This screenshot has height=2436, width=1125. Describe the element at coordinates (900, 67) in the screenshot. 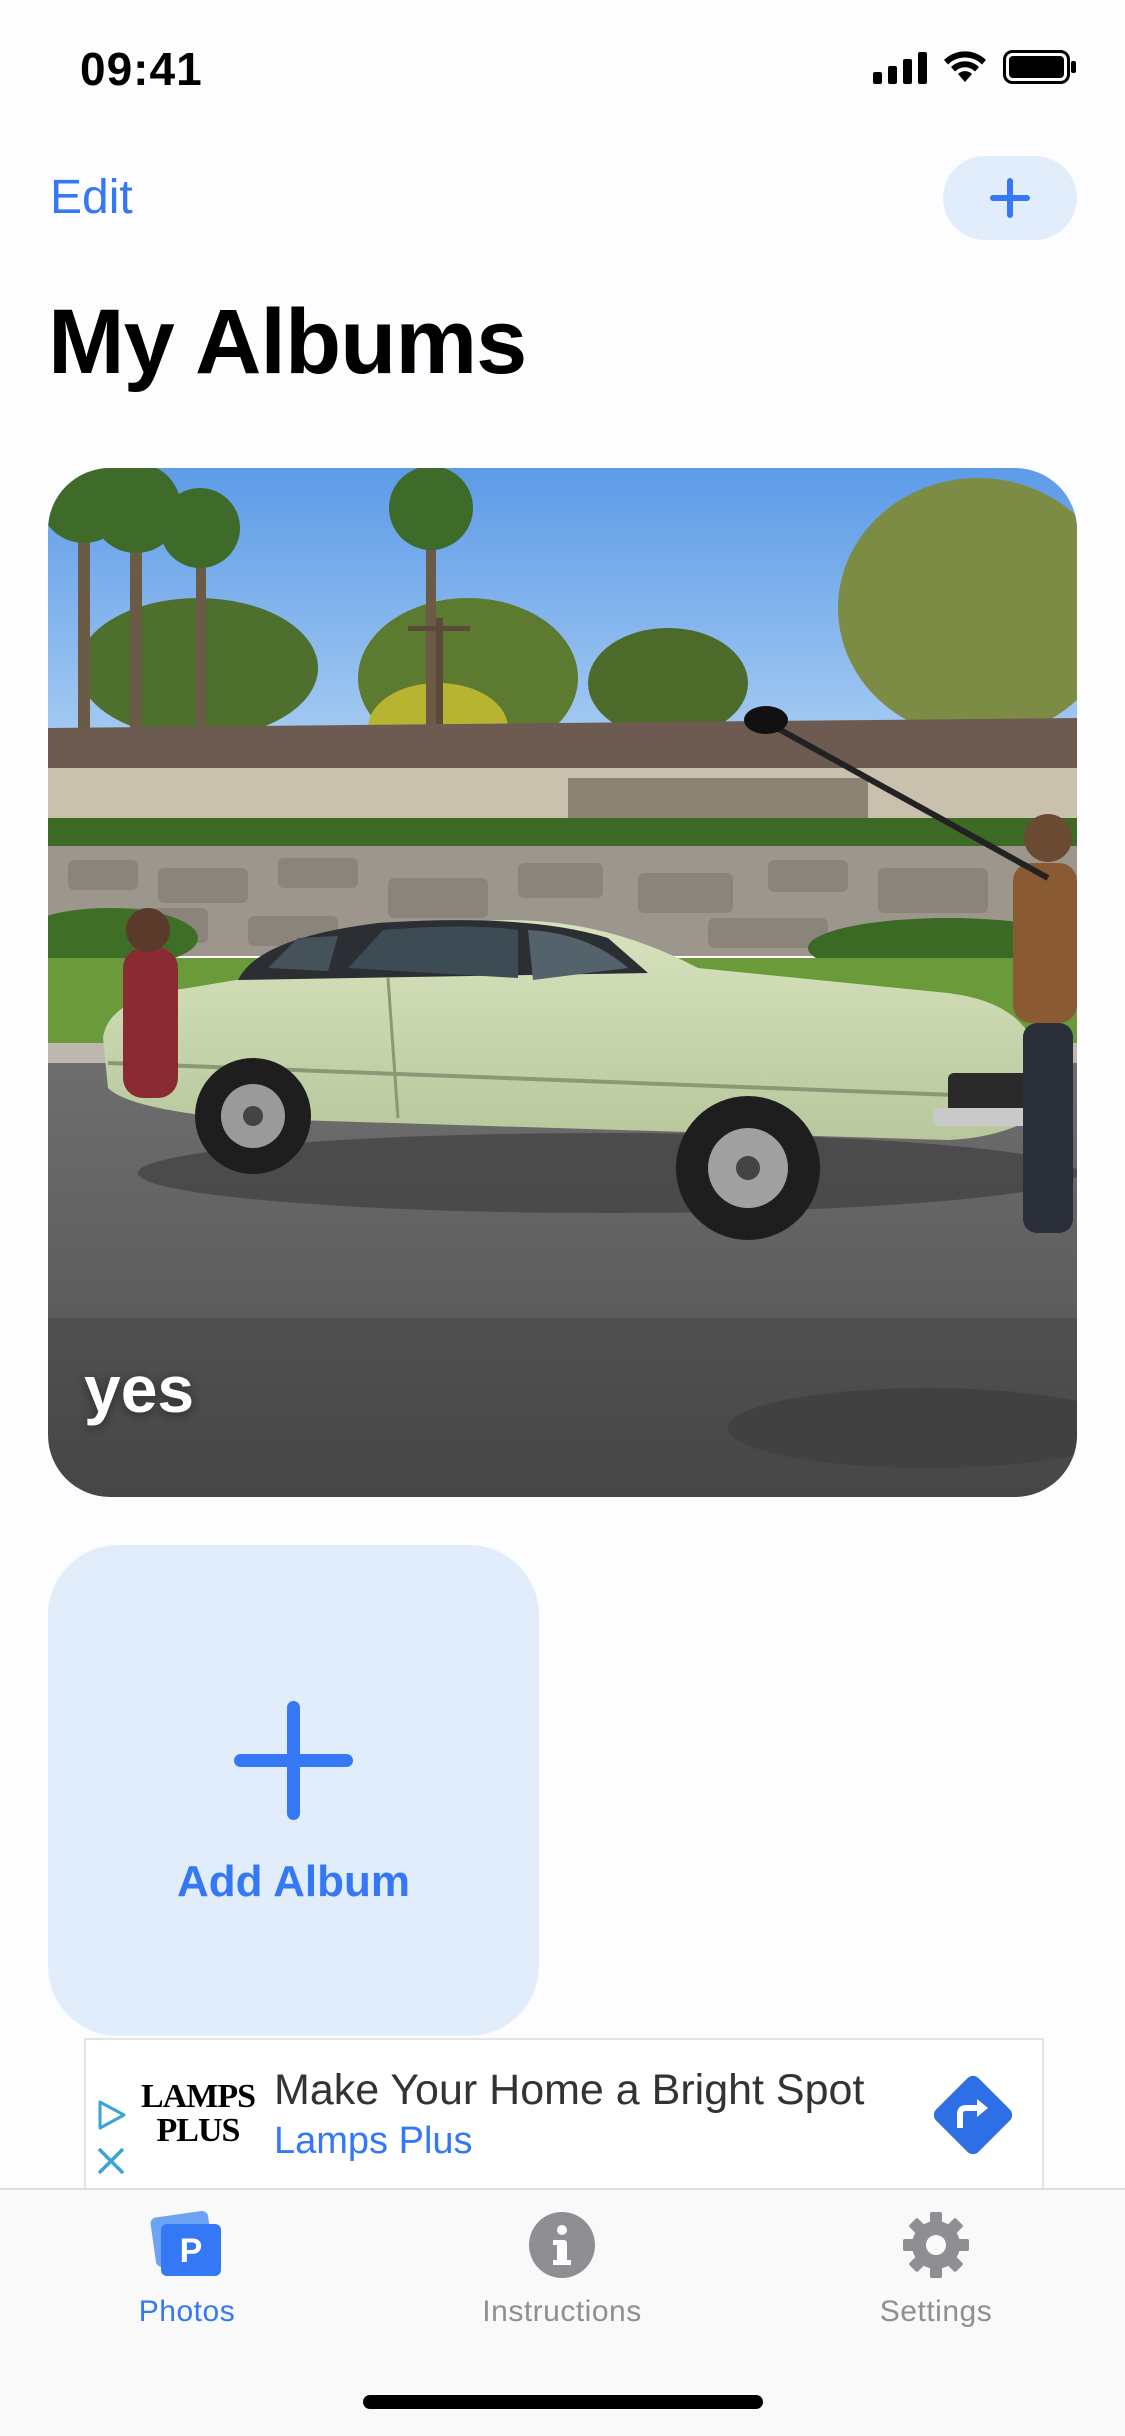

I see `cellular-signal-icon` at that location.